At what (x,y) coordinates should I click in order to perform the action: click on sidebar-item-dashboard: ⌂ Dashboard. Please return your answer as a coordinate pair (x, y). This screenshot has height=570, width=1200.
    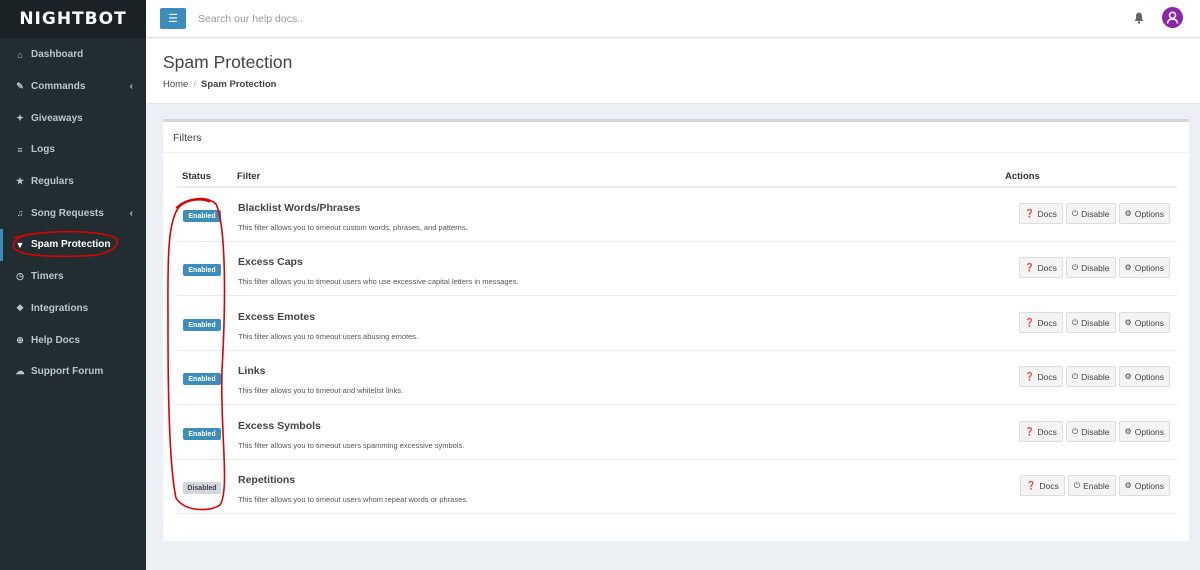
    Looking at the image, I should click on (73, 55).